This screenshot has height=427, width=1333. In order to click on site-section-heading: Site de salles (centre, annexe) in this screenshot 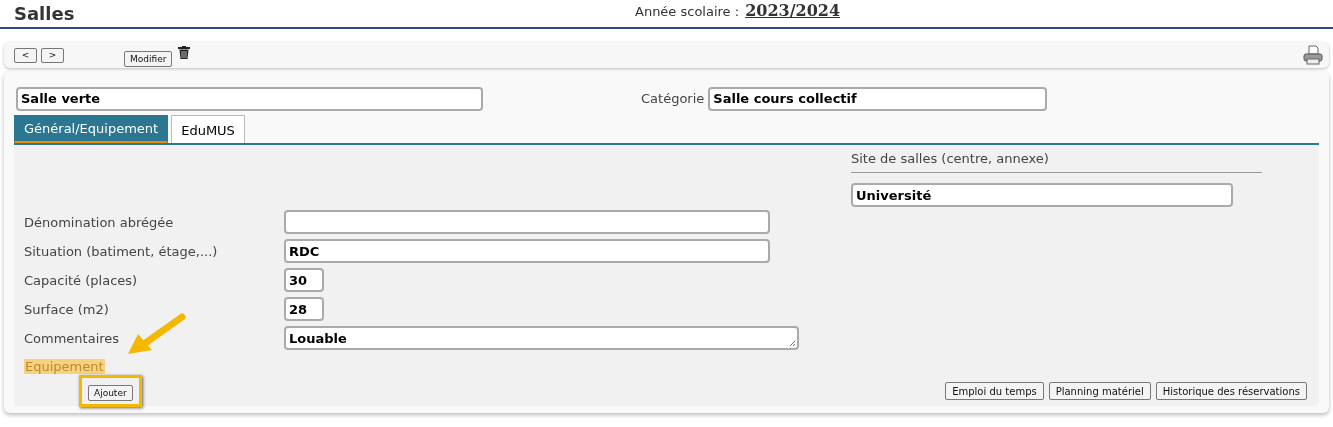, I will do `click(1056, 162)`.